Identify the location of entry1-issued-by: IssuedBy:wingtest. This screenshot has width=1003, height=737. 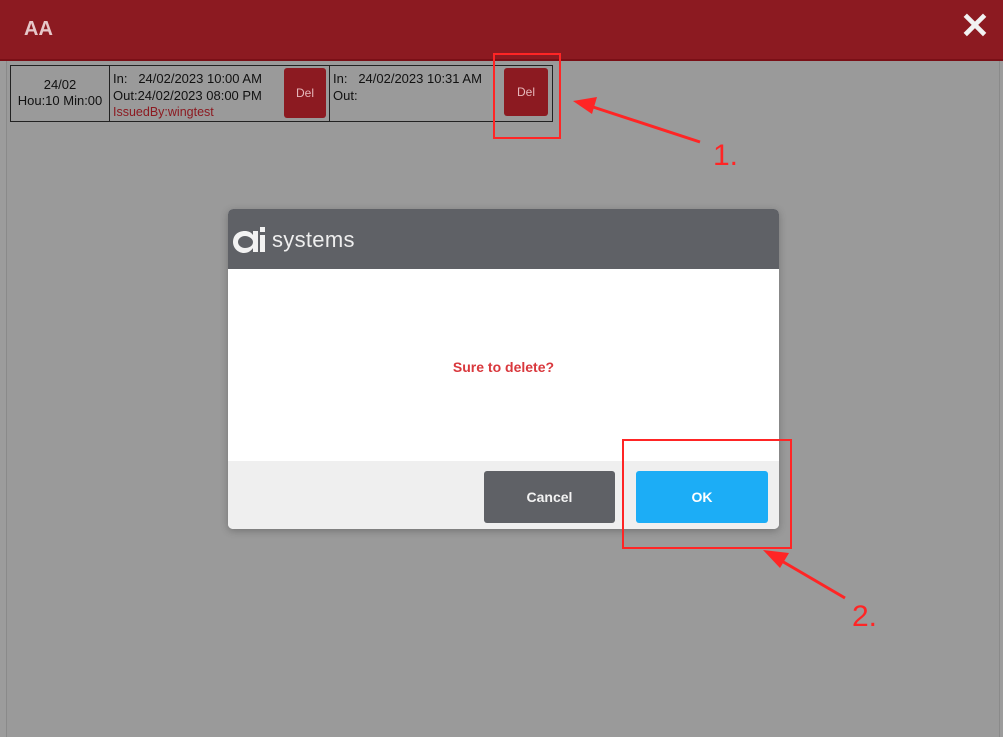
(163, 112).